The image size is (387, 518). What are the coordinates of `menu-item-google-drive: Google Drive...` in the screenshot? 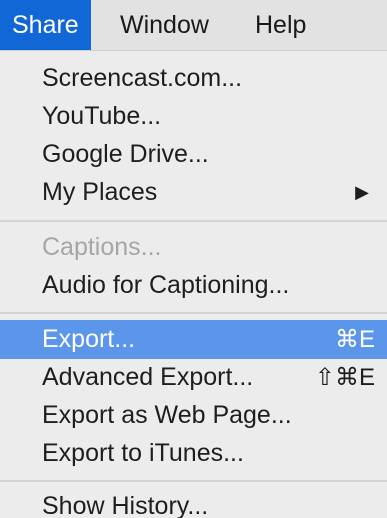 It's located at (193, 154).